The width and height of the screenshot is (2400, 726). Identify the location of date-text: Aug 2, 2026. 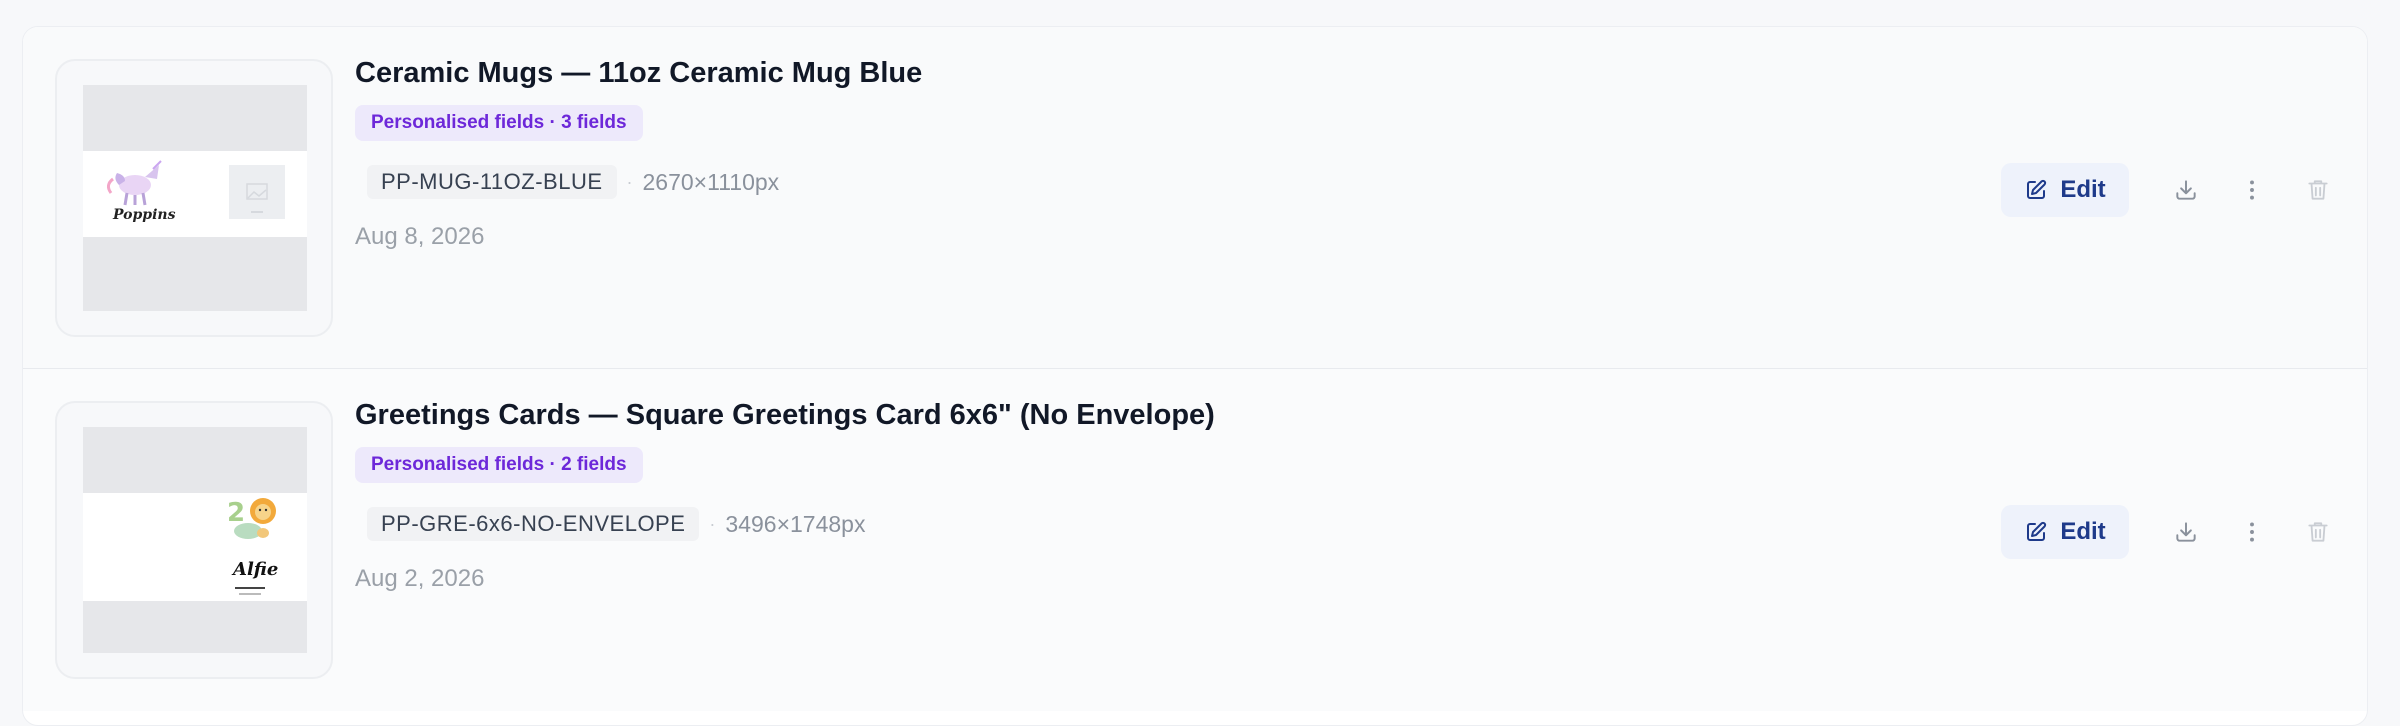
(420, 578).